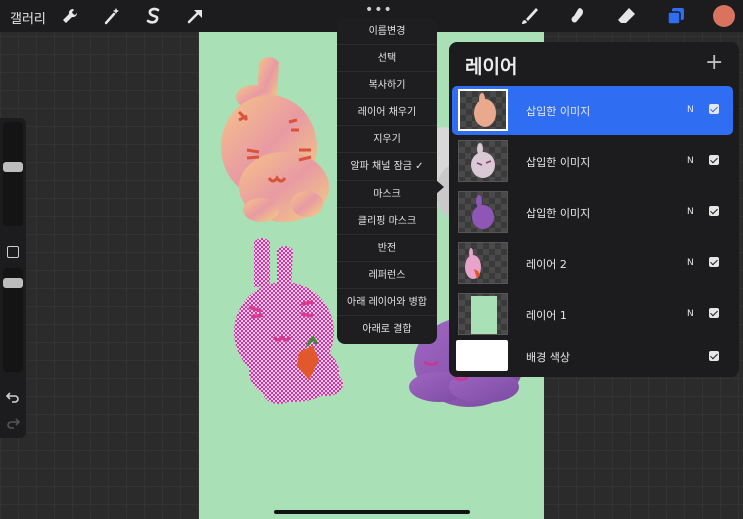 The image size is (743, 519). What do you see at coordinates (13, 397) in the screenshot?
I see `undo-icon` at bounding box center [13, 397].